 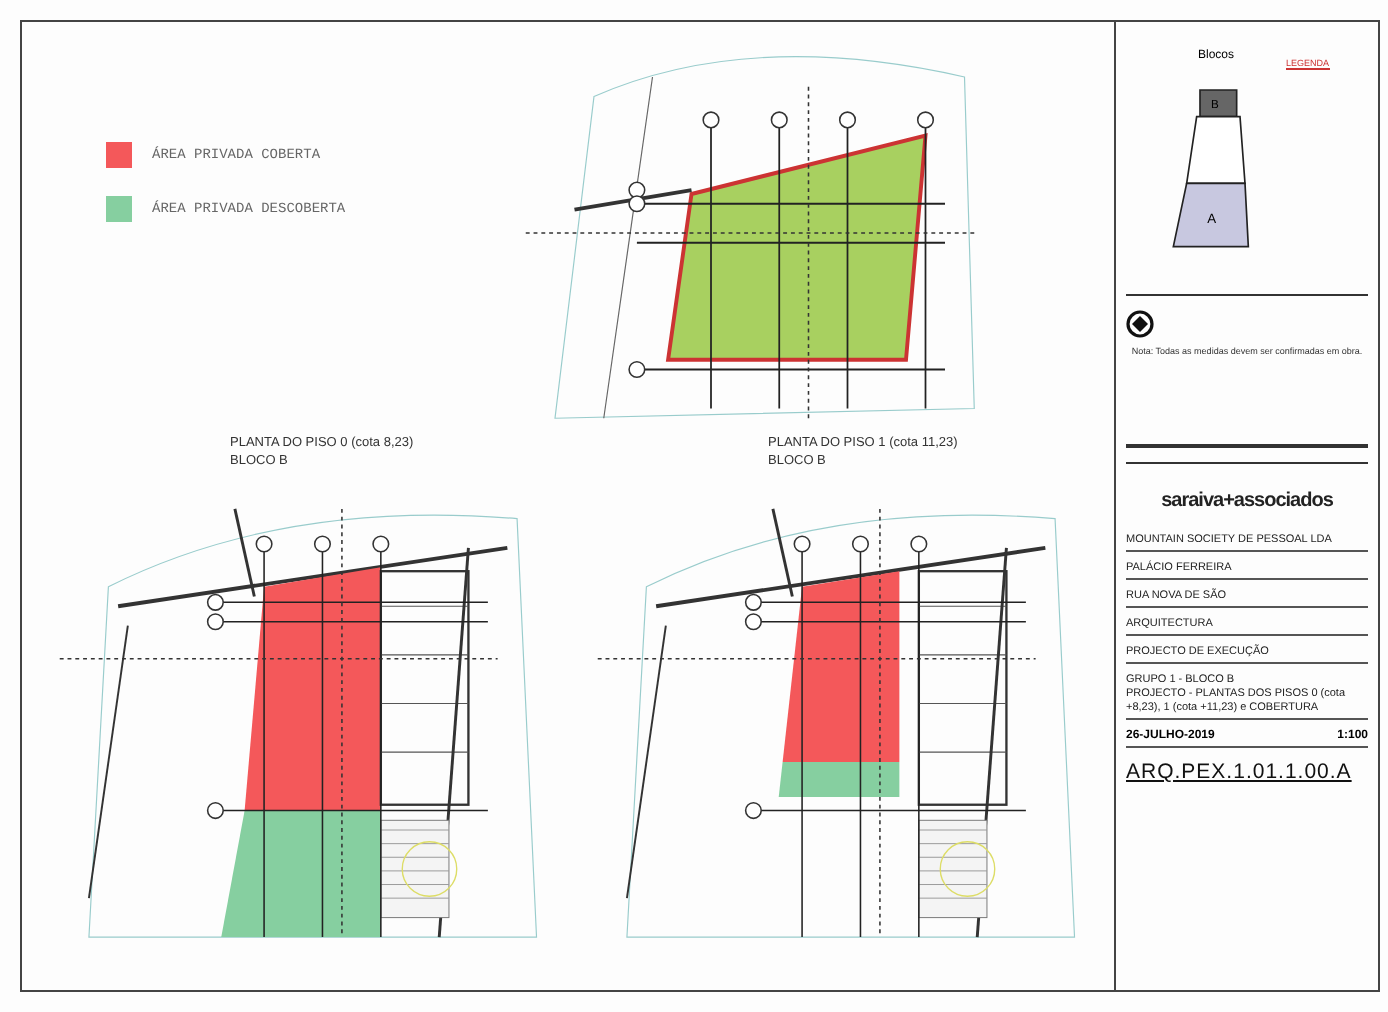 I want to click on drawing-code: ARQ.PEX.1.01.1.00.A, so click(x=1239, y=771).